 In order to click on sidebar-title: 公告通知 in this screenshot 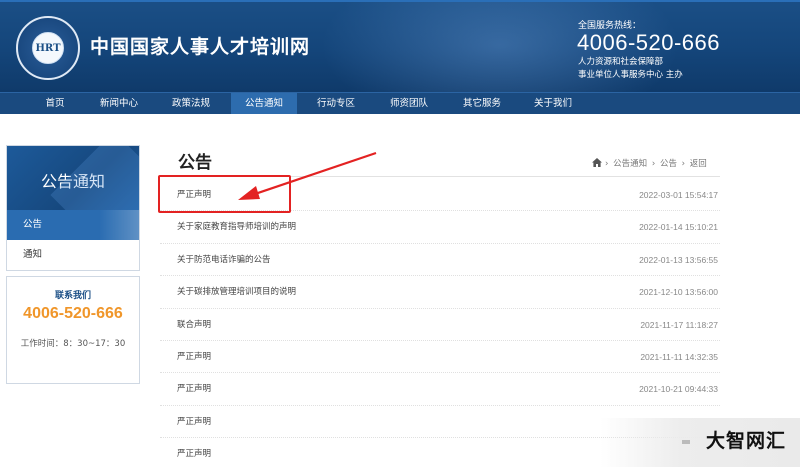, I will do `click(72, 181)`.